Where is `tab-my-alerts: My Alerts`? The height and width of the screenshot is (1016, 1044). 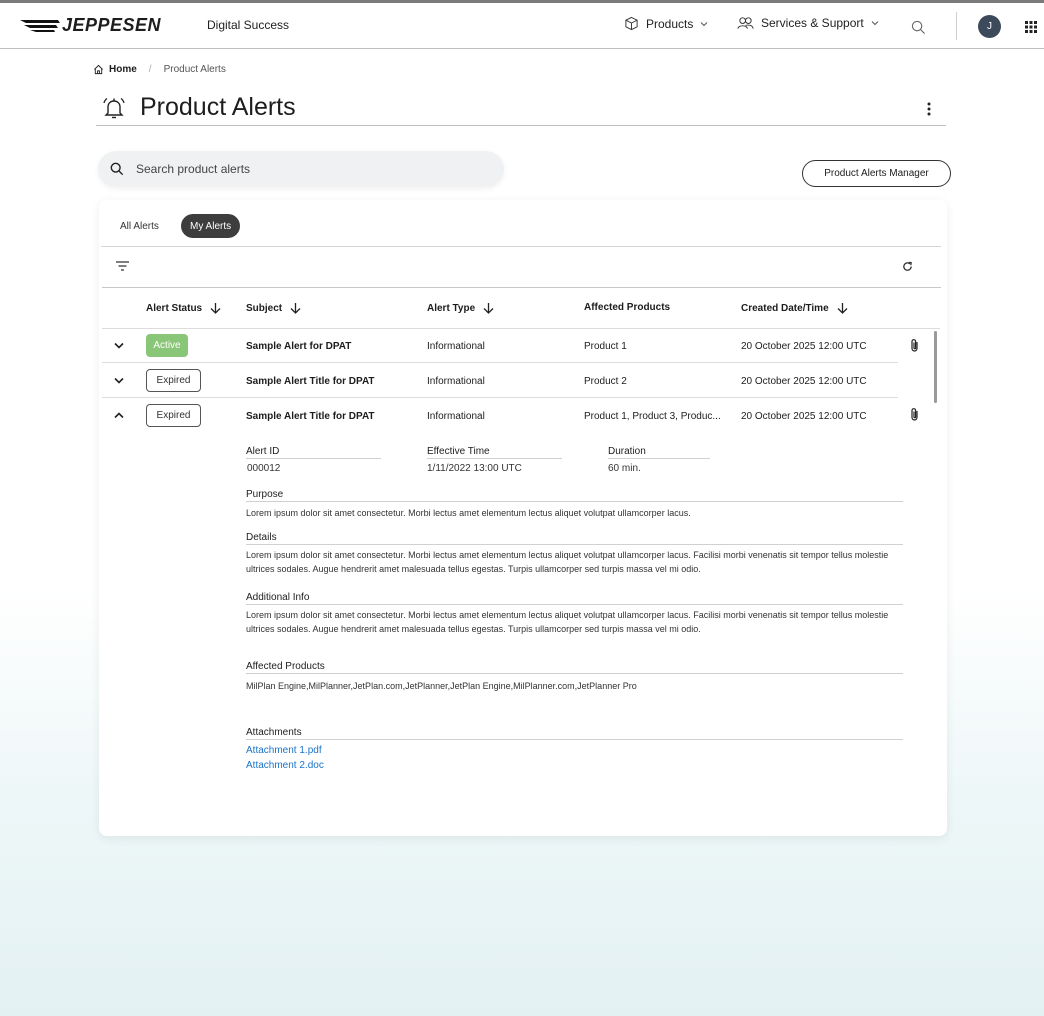 tab-my-alerts: My Alerts is located at coordinates (211, 226).